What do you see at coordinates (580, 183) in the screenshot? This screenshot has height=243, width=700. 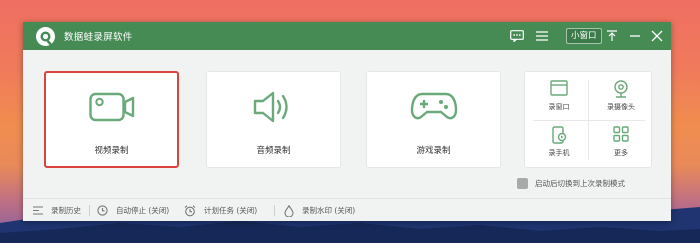 I see `restore-last-mode-label: 启动后切换到上次录制模式` at bounding box center [580, 183].